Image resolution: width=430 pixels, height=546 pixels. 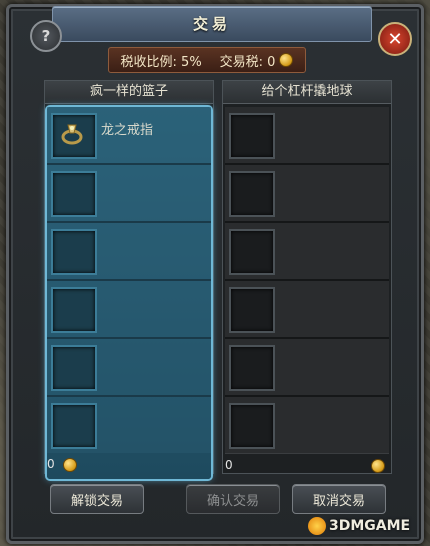 What do you see at coordinates (161, 62) in the screenshot?
I see `tax-rate-label: 税收比例: 5%` at bounding box center [161, 62].